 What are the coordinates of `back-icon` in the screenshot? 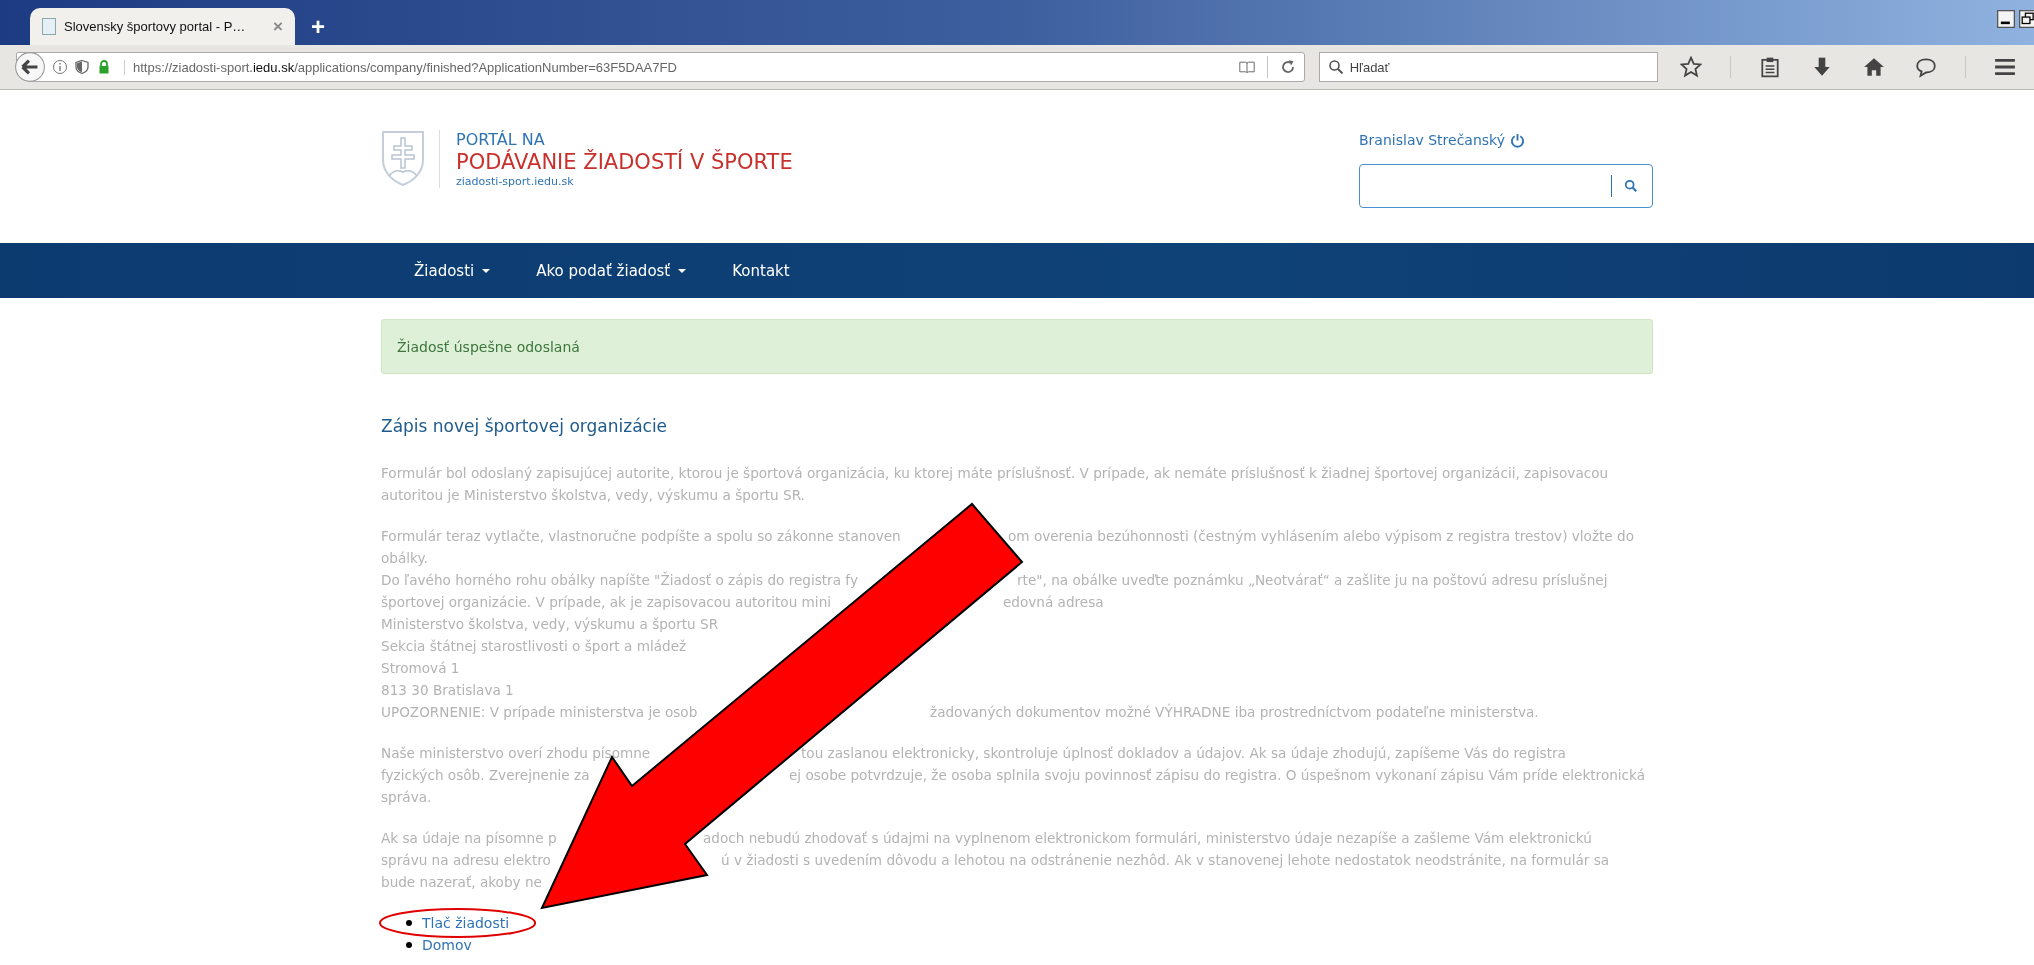 It's located at (30, 67).